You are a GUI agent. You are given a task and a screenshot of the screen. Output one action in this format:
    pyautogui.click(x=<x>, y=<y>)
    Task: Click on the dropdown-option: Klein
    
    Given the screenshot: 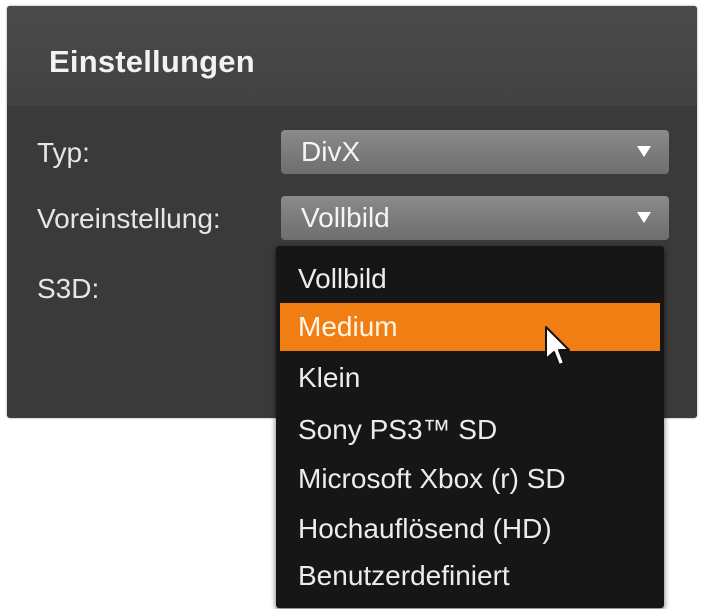 What is the action you would take?
    pyautogui.click(x=470, y=378)
    